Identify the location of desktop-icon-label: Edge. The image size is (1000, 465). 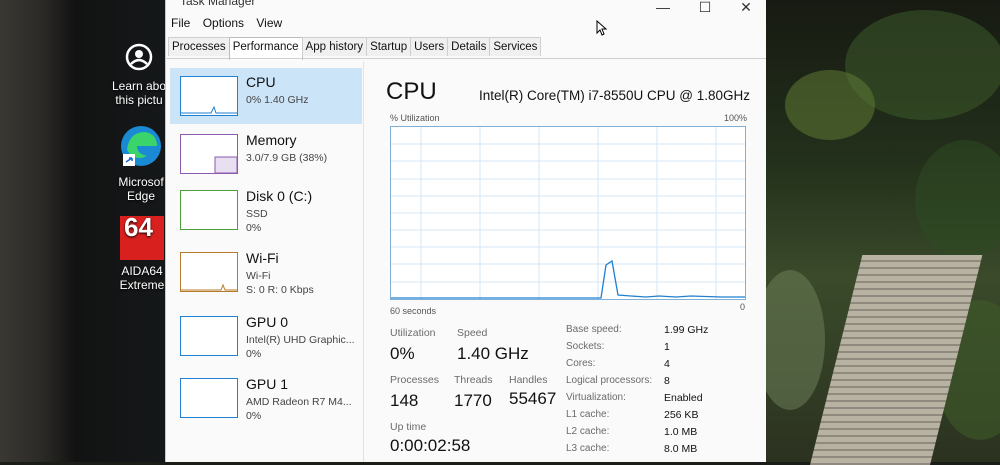
(141, 196).